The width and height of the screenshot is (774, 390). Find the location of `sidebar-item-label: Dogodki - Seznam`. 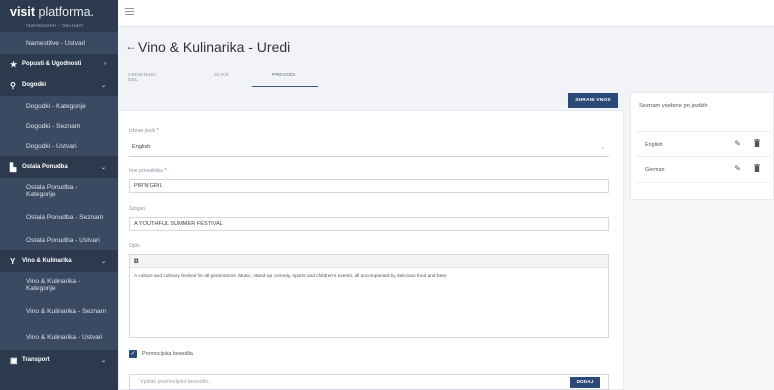

sidebar-item-label: Dogodki - Seznam is located at coordinates (53, 126).